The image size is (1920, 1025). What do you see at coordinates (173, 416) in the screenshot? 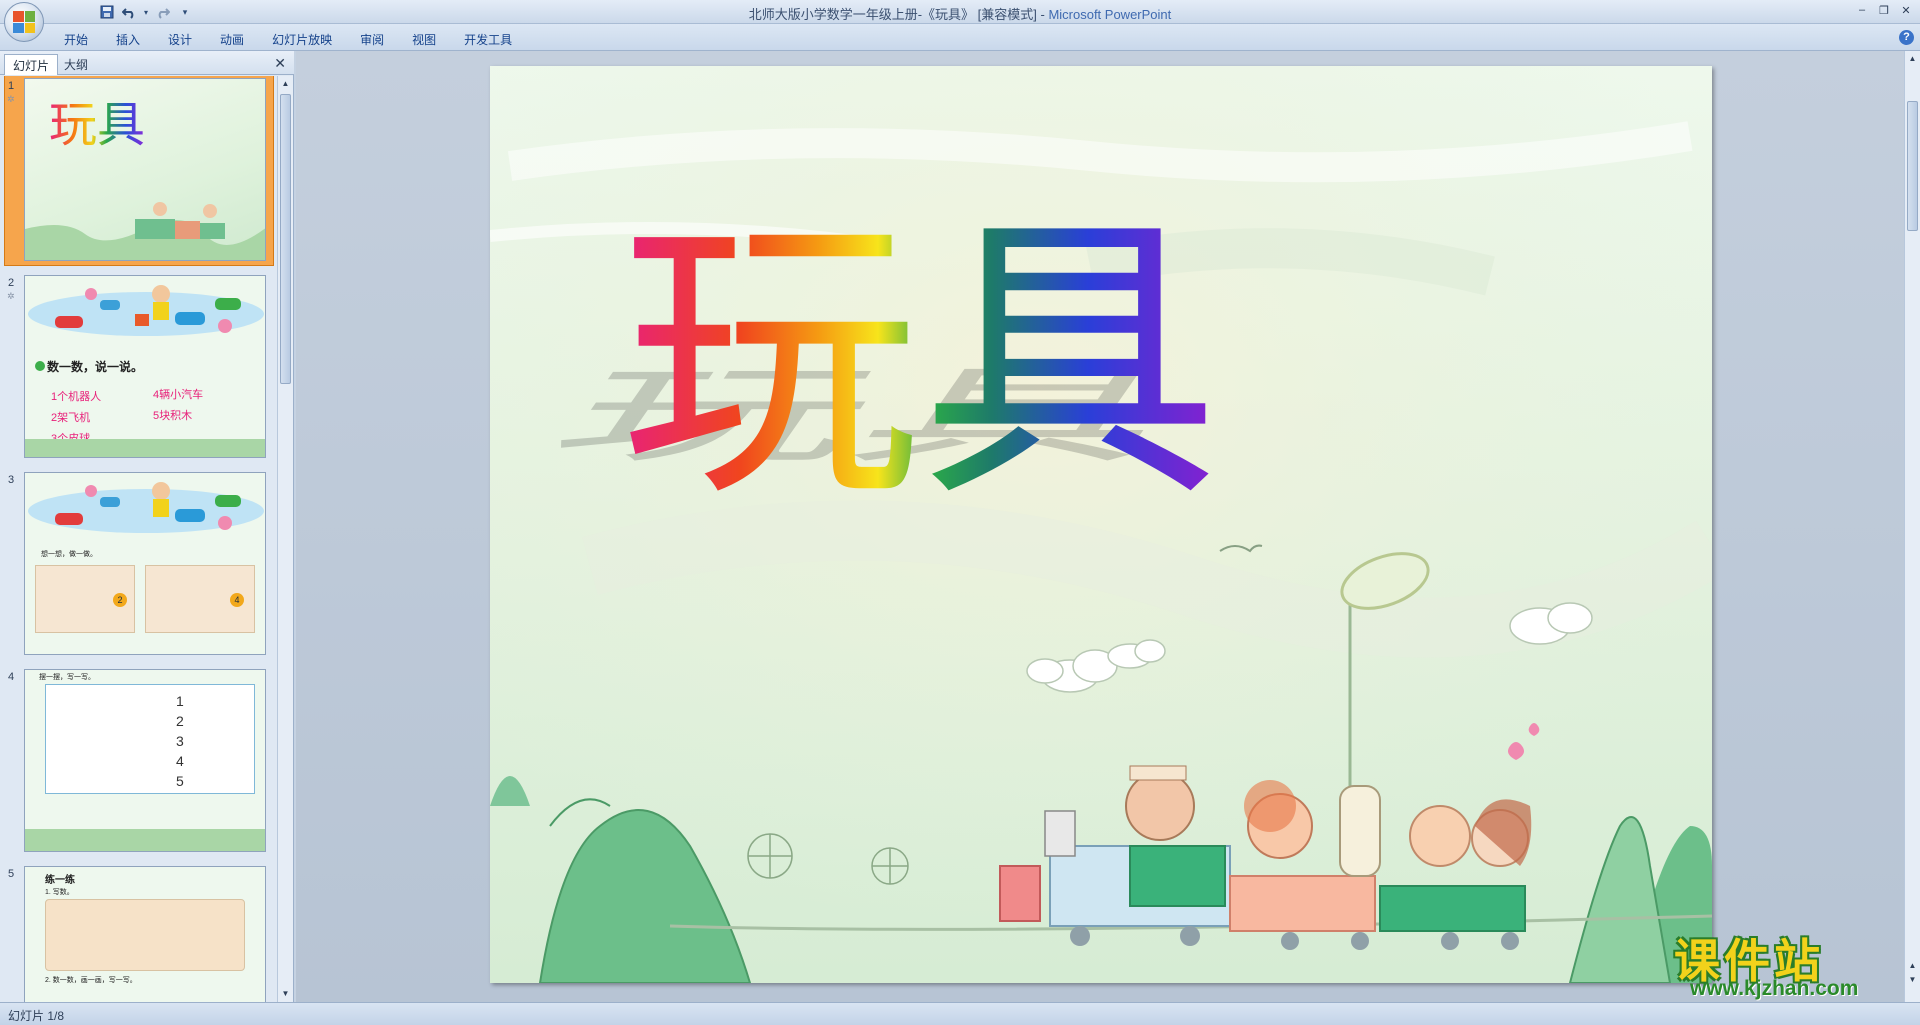
I see `list-item: 5块积木` at bounding box center [173, 416].